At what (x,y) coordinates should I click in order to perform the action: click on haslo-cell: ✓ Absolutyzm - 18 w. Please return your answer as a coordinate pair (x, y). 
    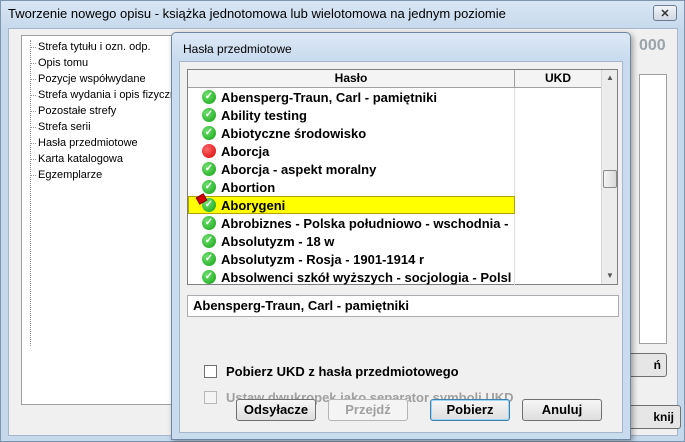
    Looking at the image, I should click on (351, 241).